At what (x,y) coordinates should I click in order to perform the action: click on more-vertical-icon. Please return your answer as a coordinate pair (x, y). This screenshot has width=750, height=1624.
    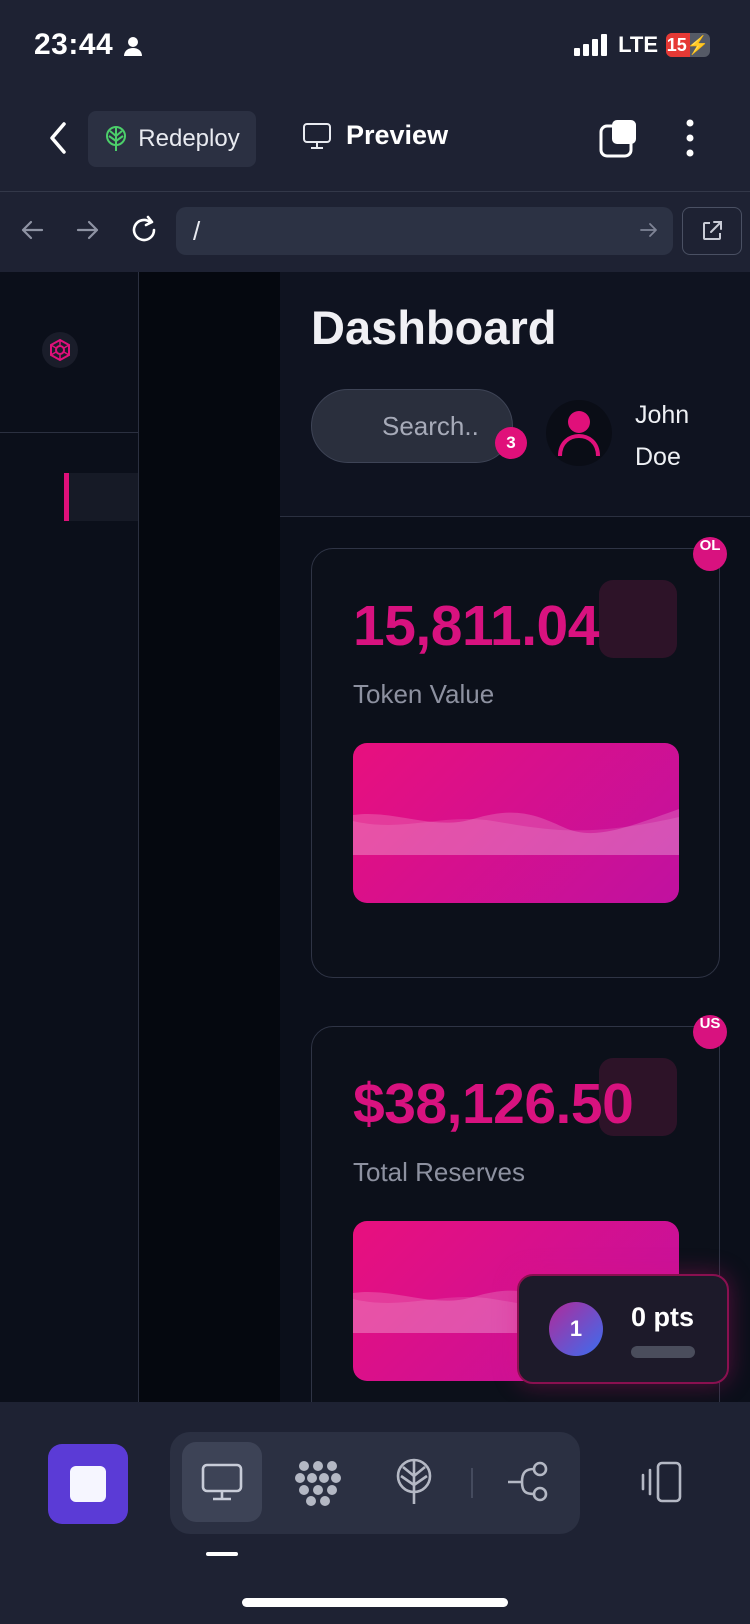
    Looking at the image, I should click on (690, 138).